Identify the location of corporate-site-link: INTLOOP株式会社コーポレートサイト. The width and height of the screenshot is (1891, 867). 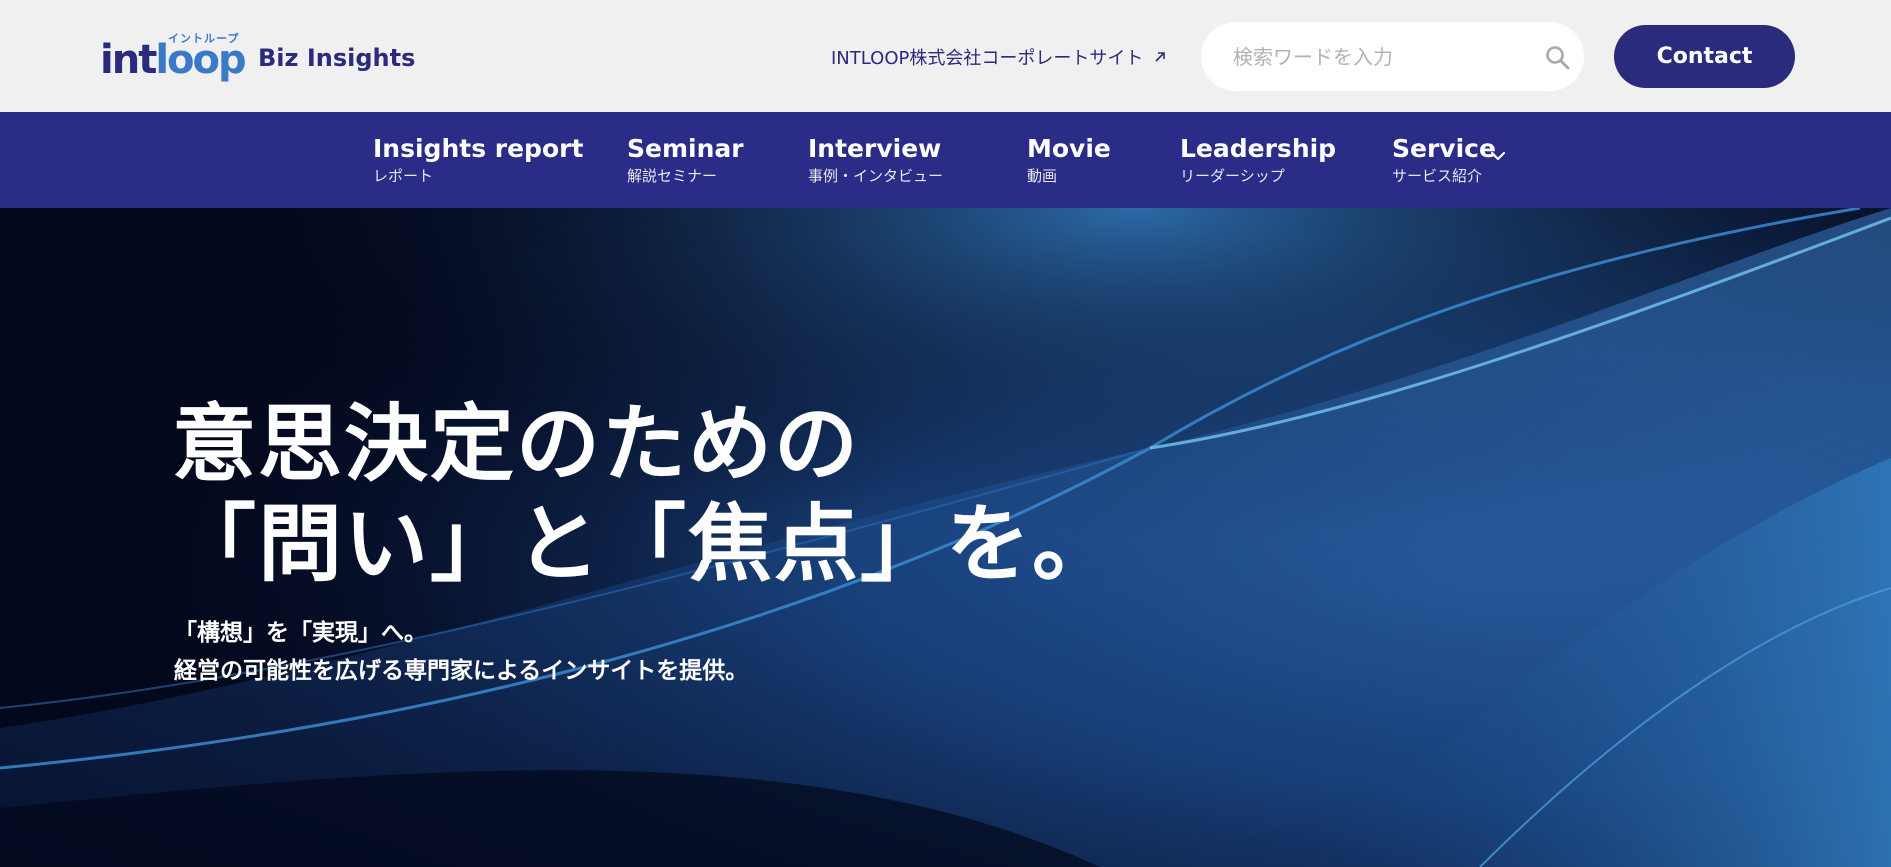
(999, 57).